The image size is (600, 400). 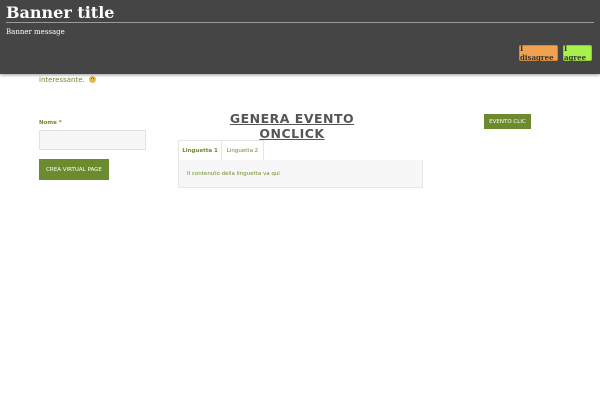 What do you see at coordinates (292, 126) in the screenshot?
I see `event-title: GENERA EVENTO ONCLICK` at bounding box center [292, 126].